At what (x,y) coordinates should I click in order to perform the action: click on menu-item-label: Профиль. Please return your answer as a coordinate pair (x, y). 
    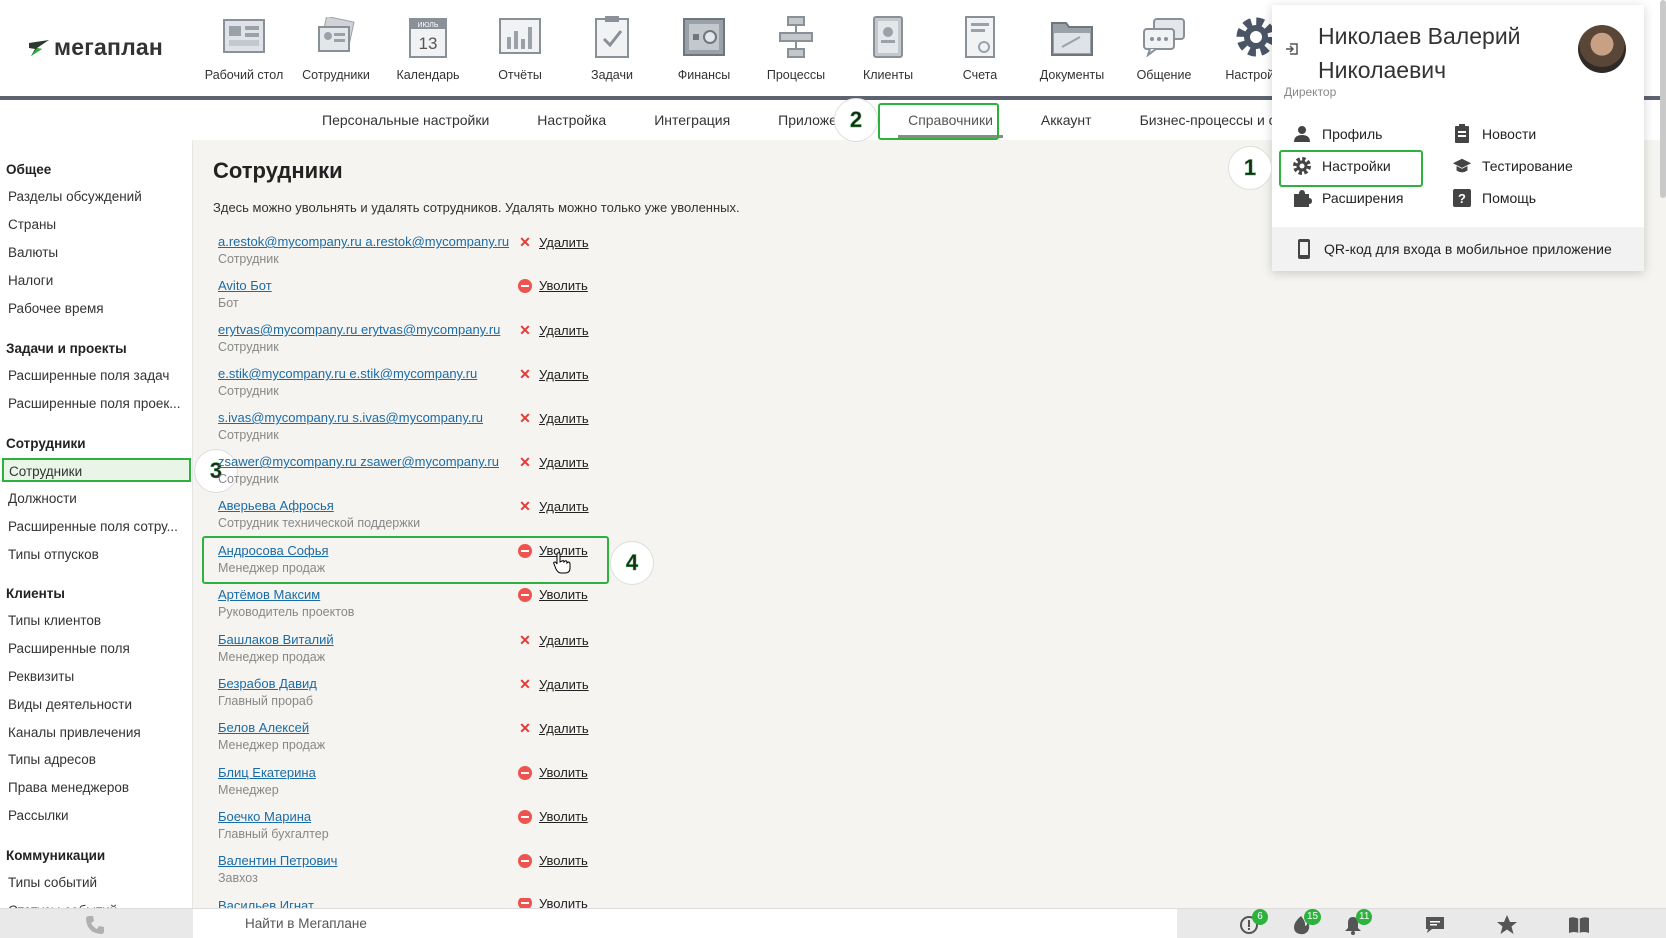
    Looking at the image, I should click on (1352, 134).